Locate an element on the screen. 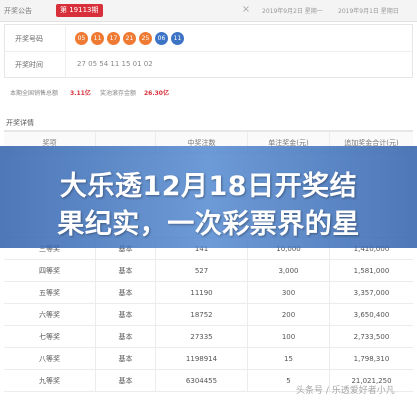 This screenshot has width=417, height=400. table-cell: 五等奖 is located at coordinates (50, 293).